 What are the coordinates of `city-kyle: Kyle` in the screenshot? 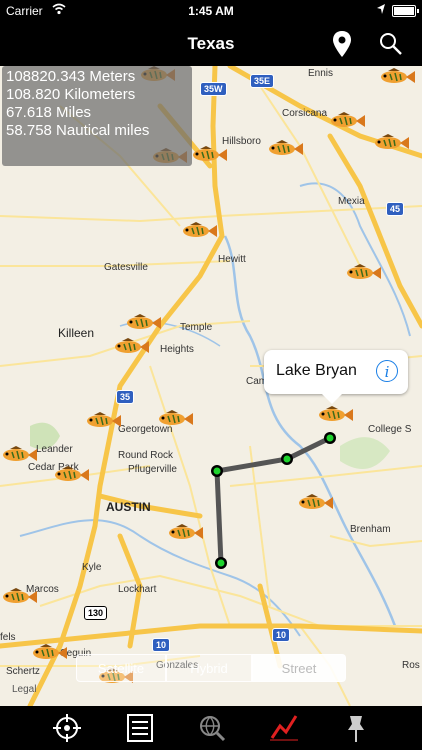 It's located at (92, 567).